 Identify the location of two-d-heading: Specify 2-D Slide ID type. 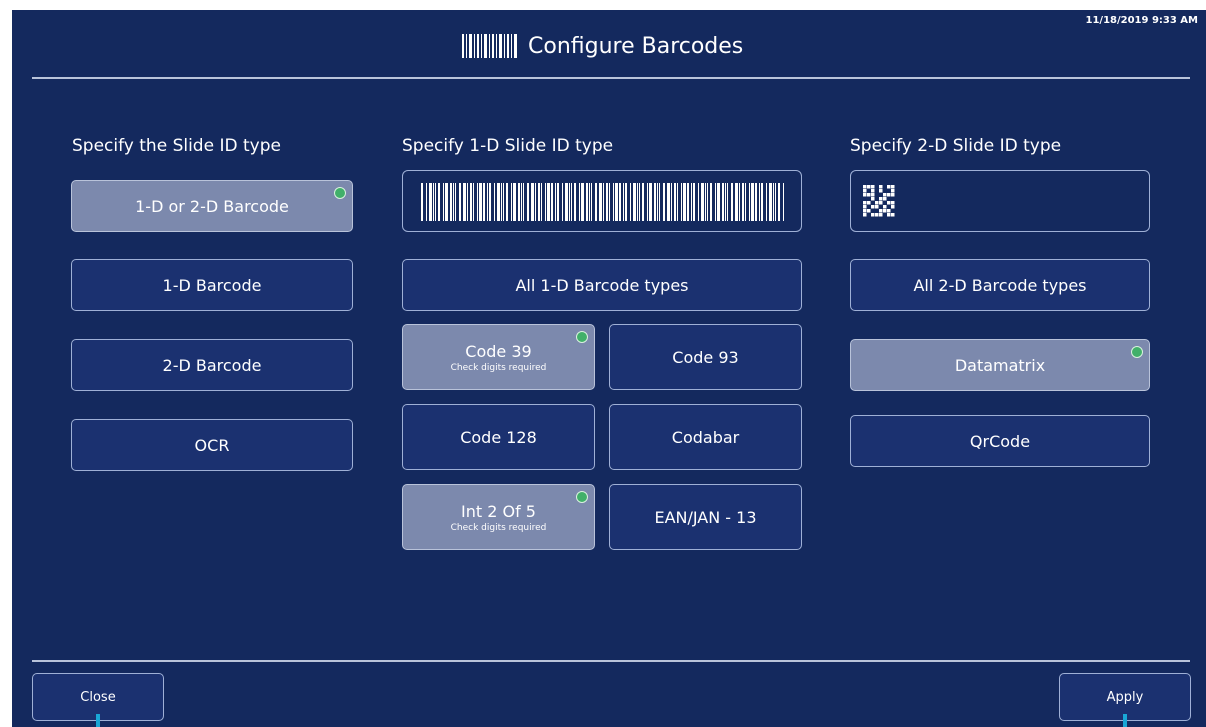
(956, 146).